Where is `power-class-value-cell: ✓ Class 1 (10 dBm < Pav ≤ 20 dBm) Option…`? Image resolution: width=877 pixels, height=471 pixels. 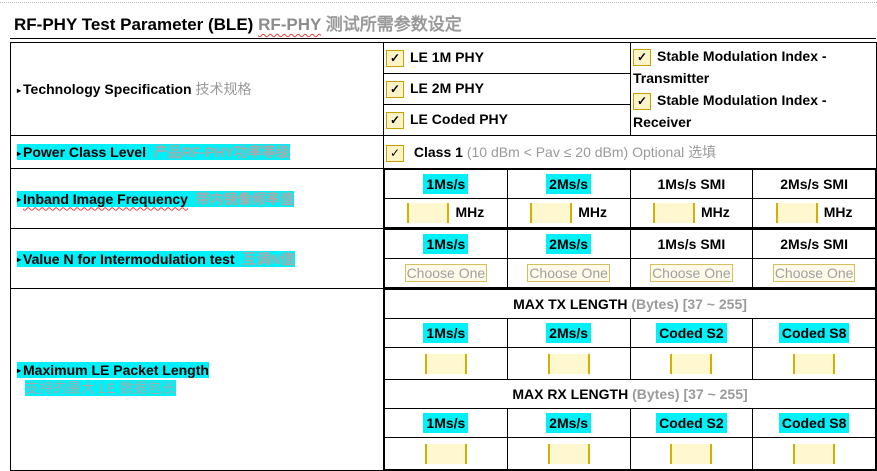 power-class-value-cell: ✓ Class 1 (10 dBm < Pav ≤ 20 dBm) Option… is located at coordinates (630, 152).